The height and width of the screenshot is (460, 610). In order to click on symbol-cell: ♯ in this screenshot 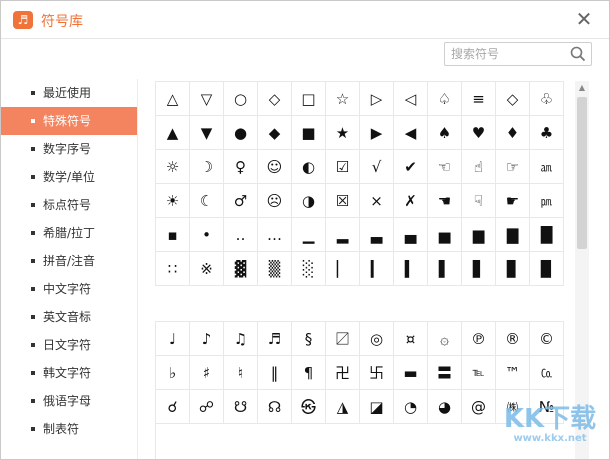, I will do `click(207, 373)`.